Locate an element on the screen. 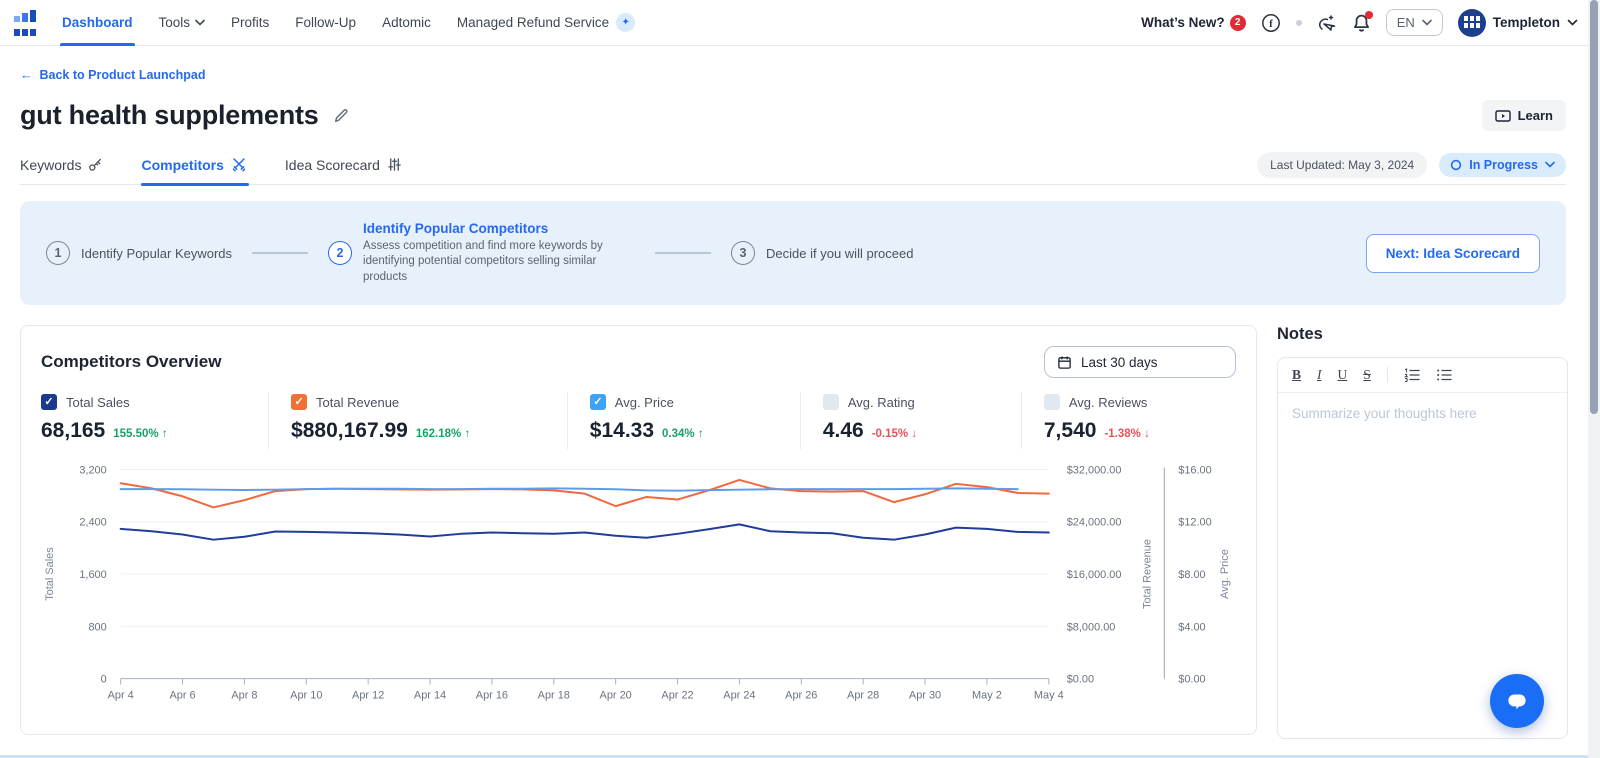 This screenshot has height=758, width=1600. scrollbar-thumb is located at coordinates (1594, 207).